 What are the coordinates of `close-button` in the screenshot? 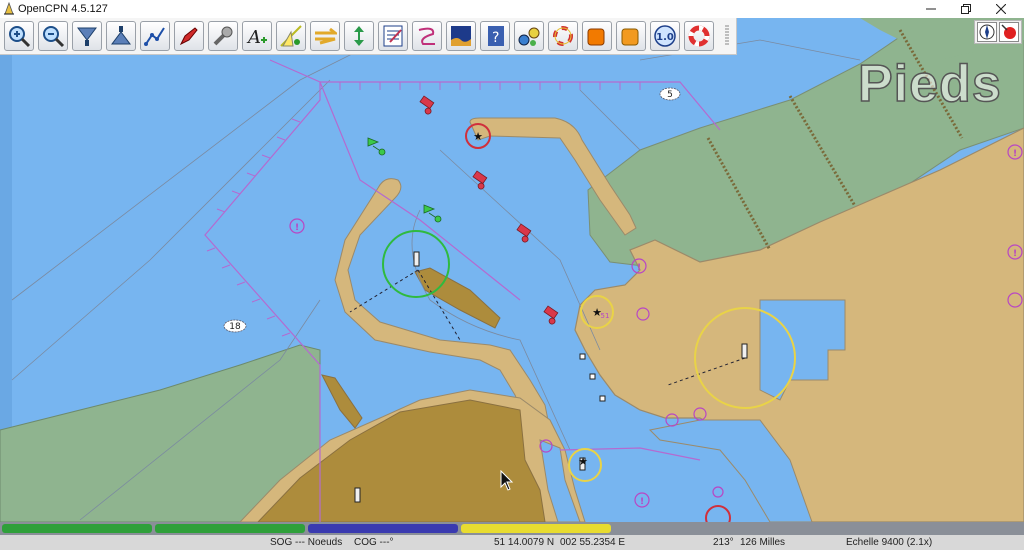 It's located at (1001, 9).